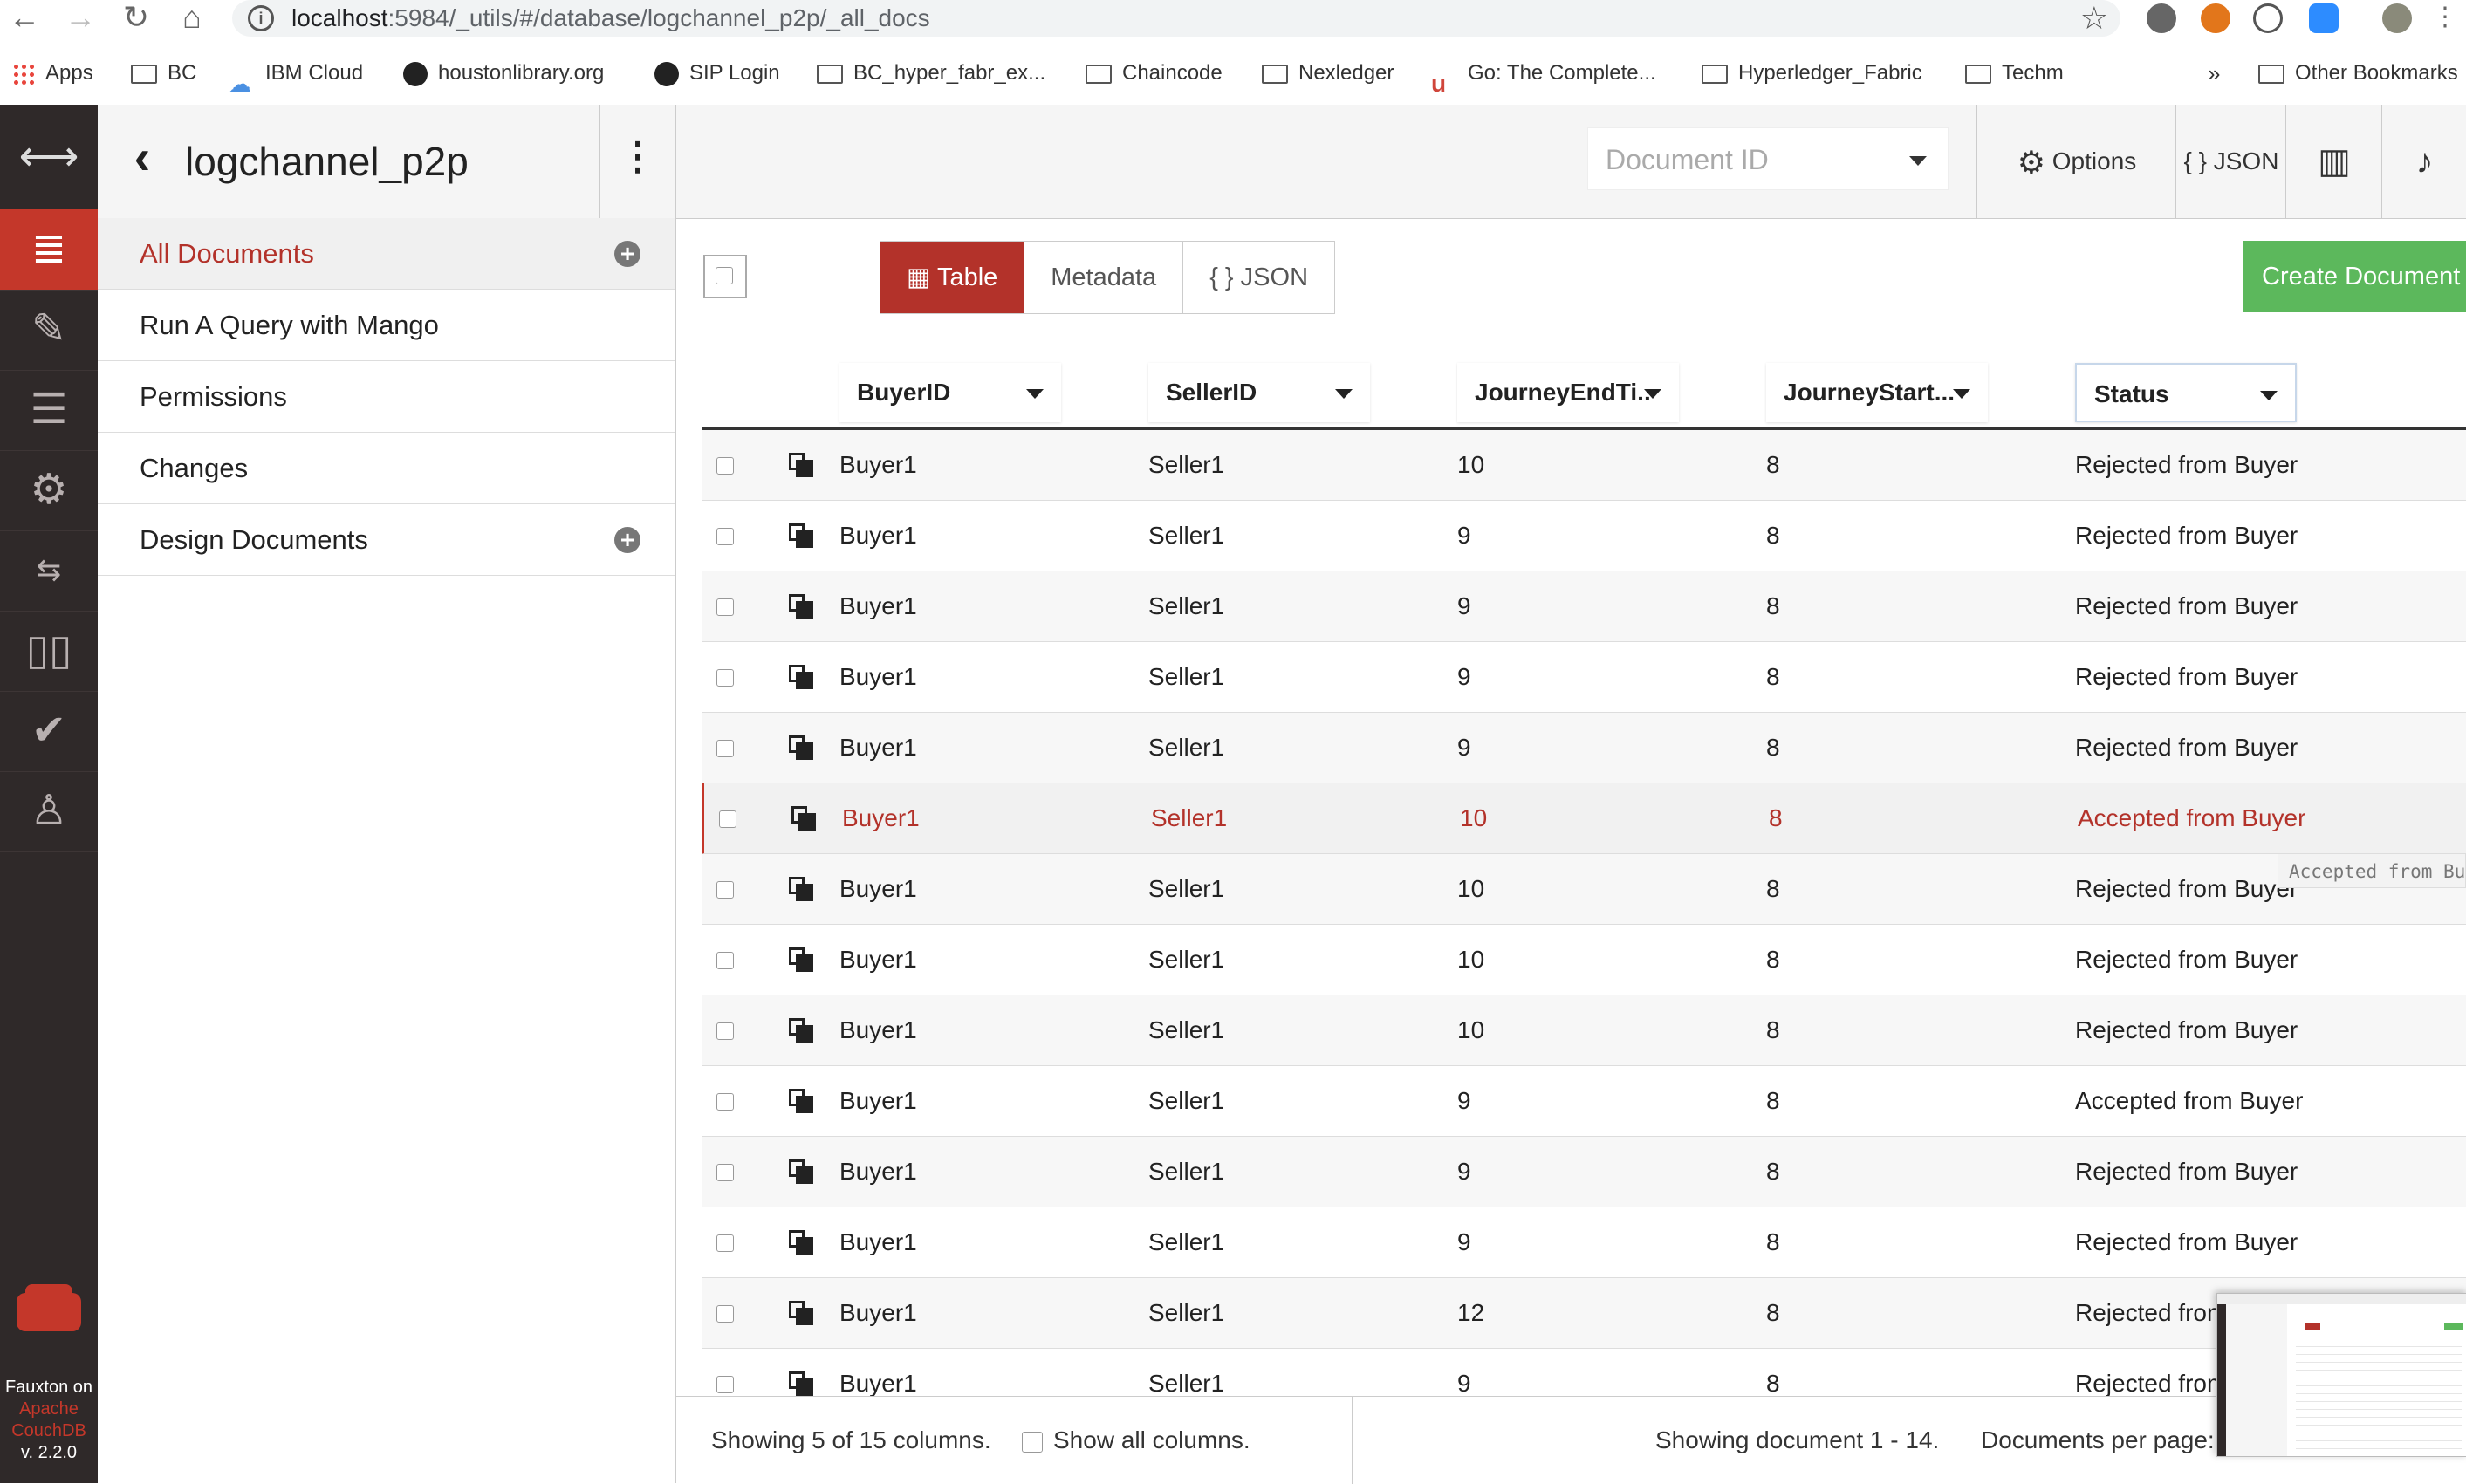 This screenshot has height=1484, width=2466. I want to click on bookmark-houstonlibrary: houstonlibrary.org, so click(503, 73).